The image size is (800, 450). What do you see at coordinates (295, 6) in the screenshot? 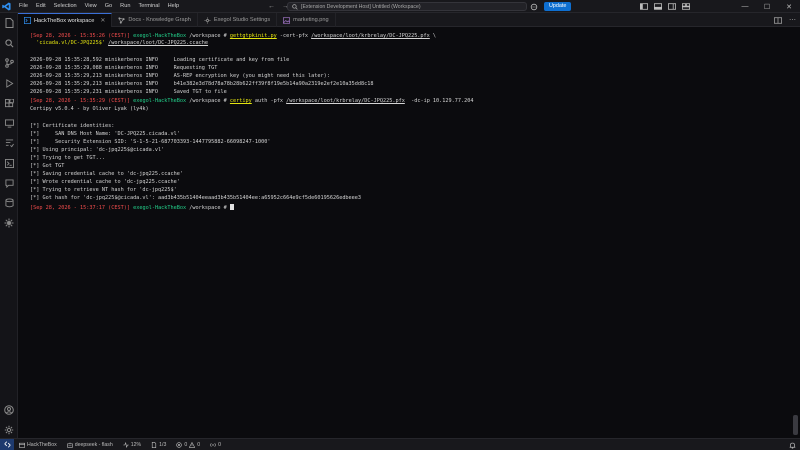
I see `search-icon` at bounding box center [295, 6].